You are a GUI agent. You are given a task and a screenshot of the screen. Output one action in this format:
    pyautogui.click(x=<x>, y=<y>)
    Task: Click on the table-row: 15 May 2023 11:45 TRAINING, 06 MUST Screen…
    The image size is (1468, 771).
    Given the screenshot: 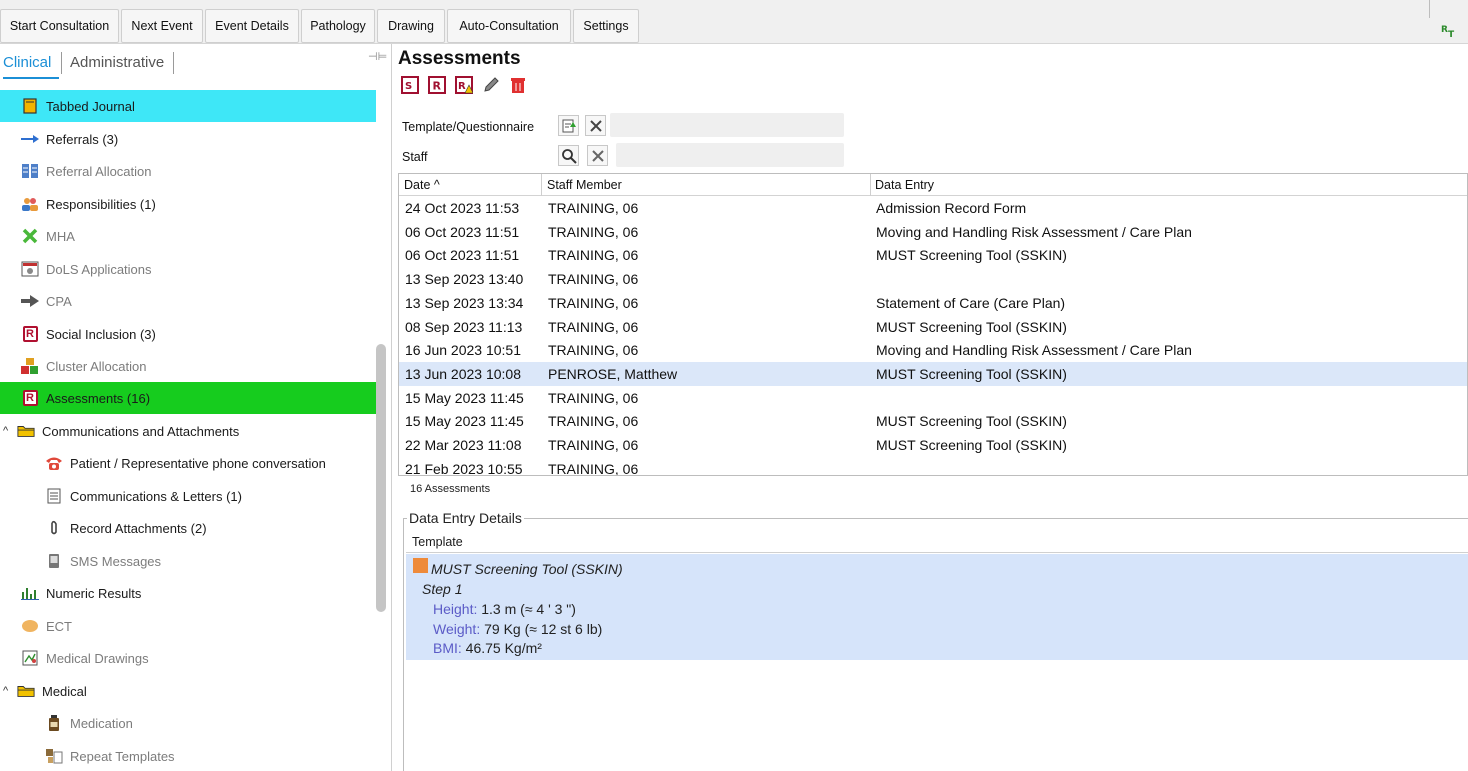 What is the action you would take?
    pyautogui.click(x=933, y=421)
    